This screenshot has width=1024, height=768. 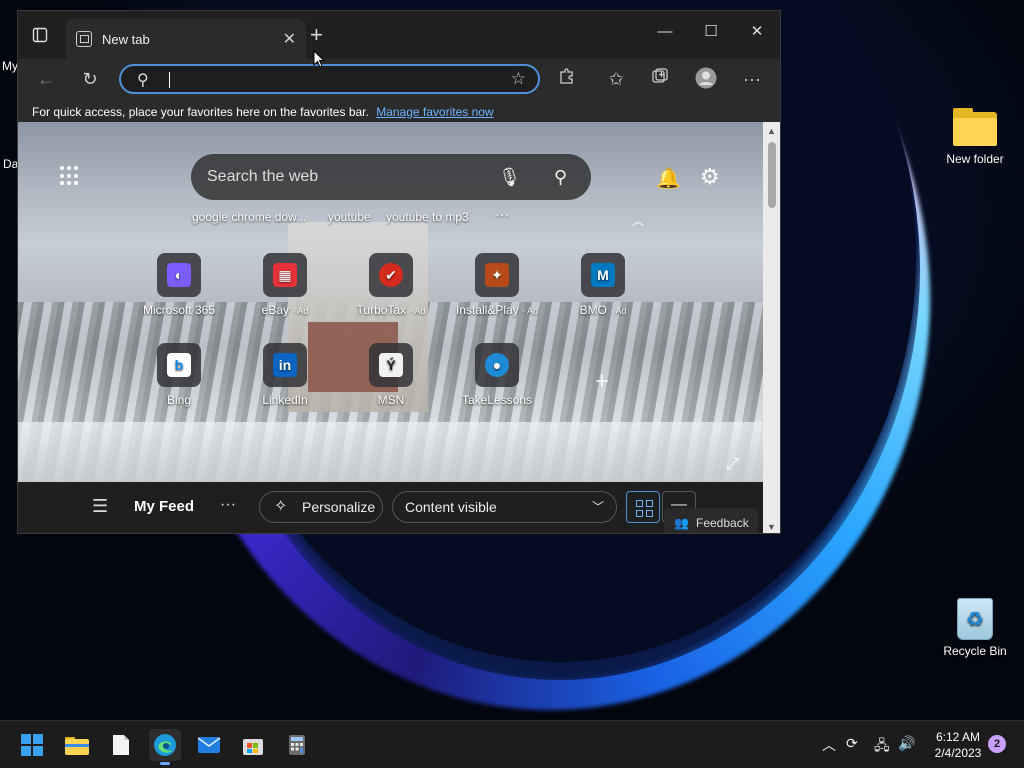 I want to click on network-icon: 🖧, so click(x=882, y=747).